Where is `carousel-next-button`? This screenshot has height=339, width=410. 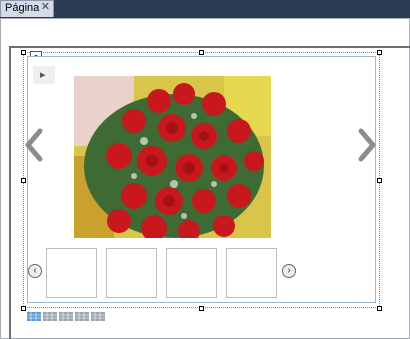
carousel-next-button is located at coordinates (367, 148).